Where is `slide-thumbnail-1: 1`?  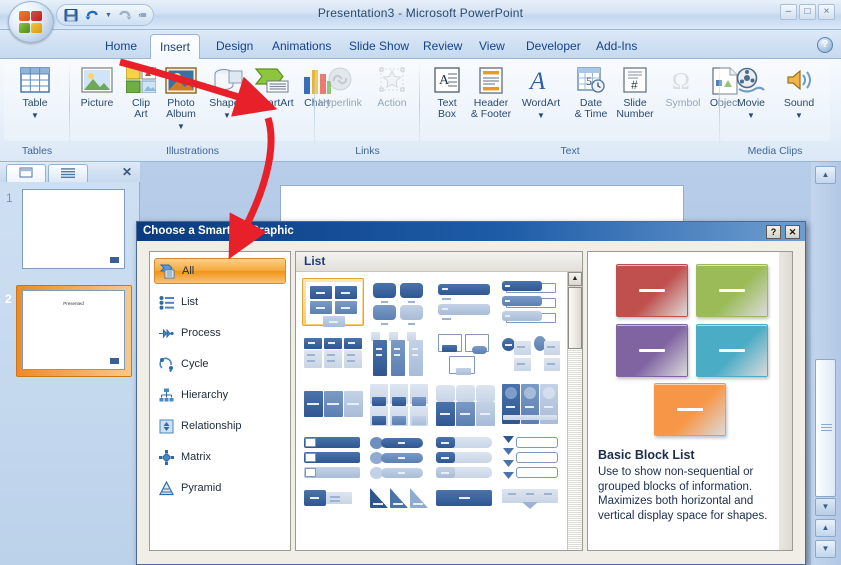 slide-thumbnail-1: 1 is located at coordinates (68, 233).